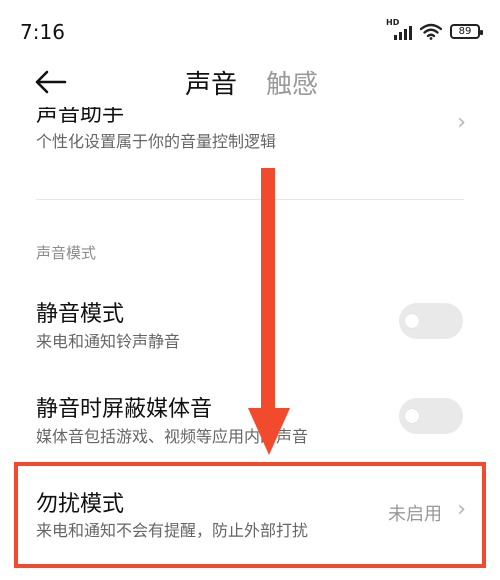 This screenshot has height=580, width=500. What do you see at coordinates (399, 29) in the screenshot?
I see `signal-icon: HD` at bounding box center [399, 29].